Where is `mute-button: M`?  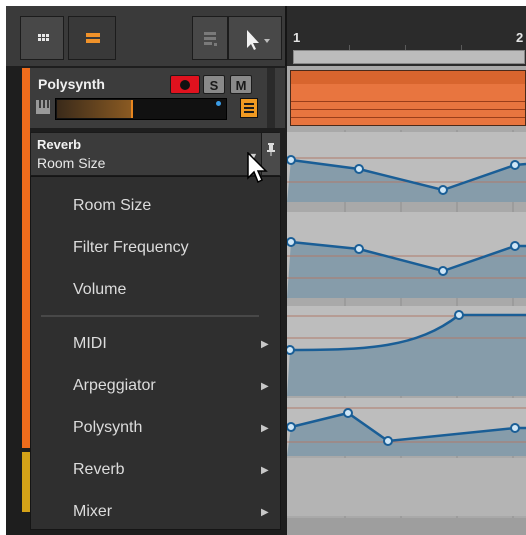
mute-button: M is located at coordinates (241, 84).